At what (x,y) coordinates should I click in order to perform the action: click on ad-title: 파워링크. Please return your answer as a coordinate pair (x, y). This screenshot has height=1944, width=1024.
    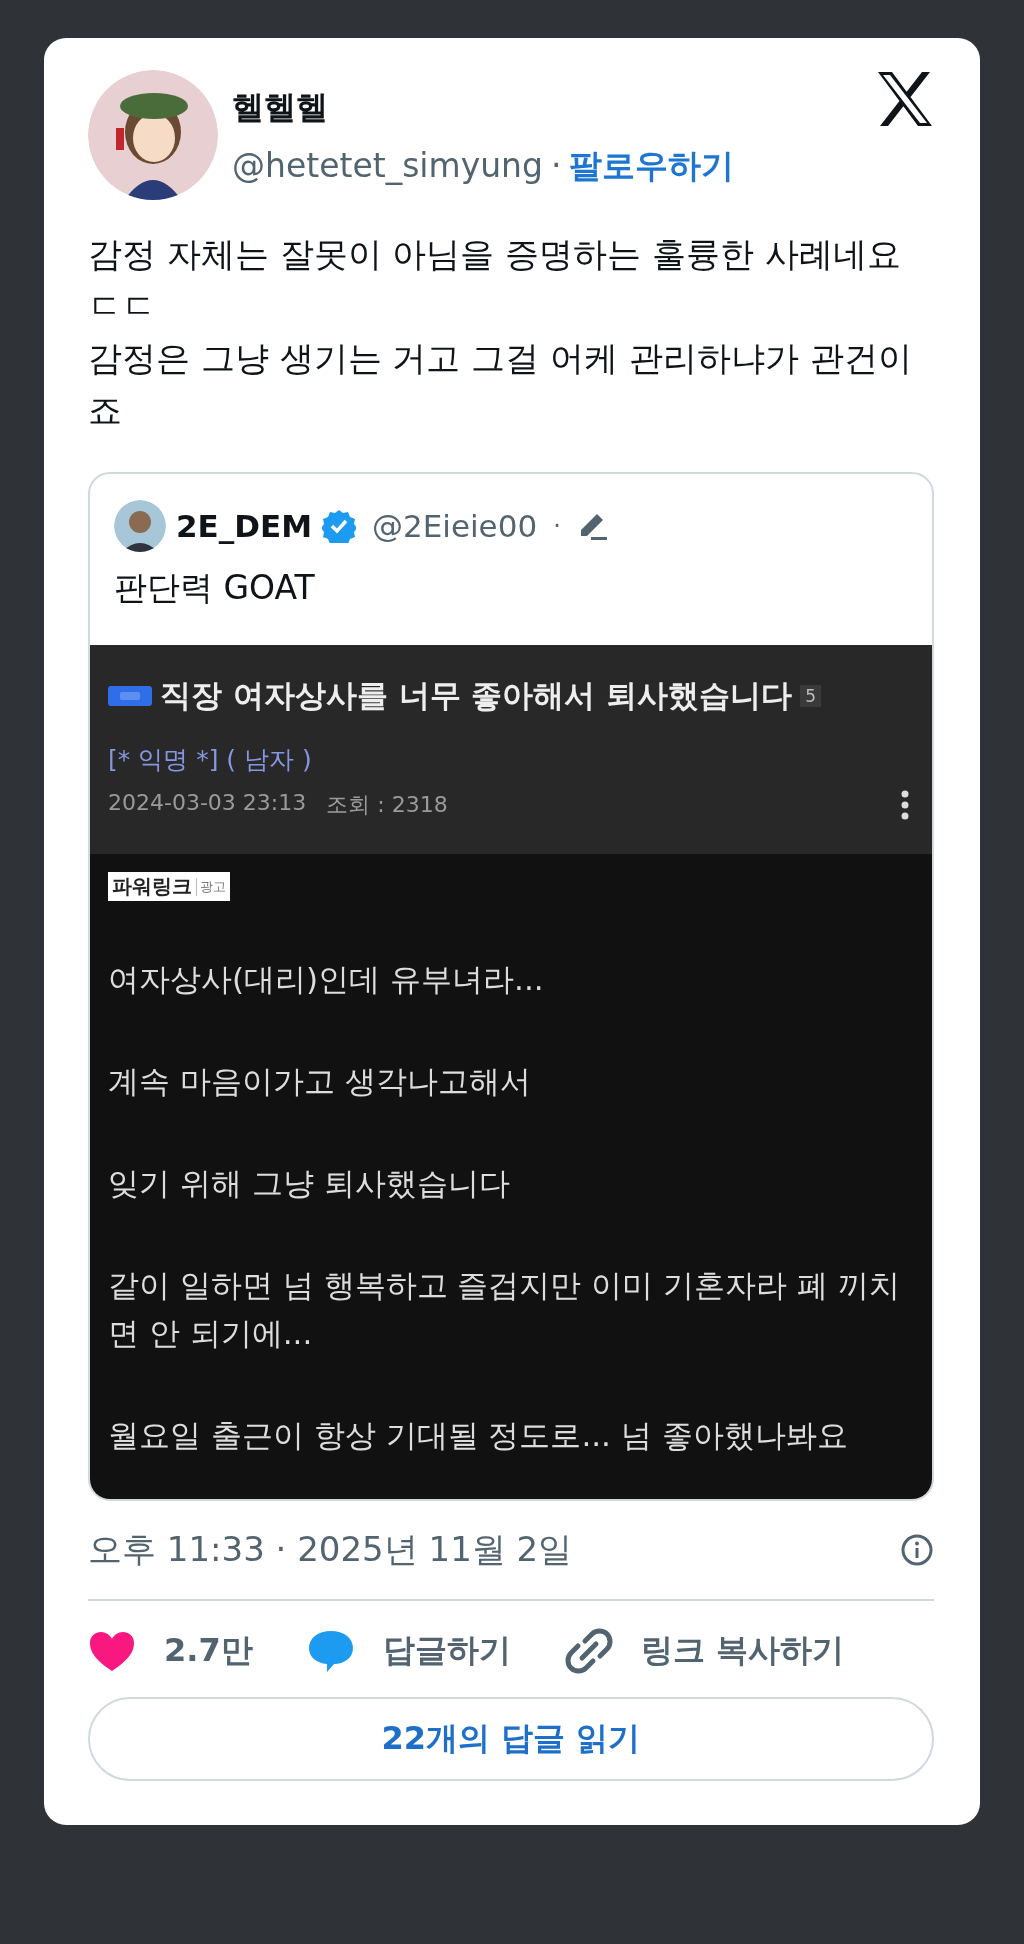
    Looking at the image, I should click on (152, 886).